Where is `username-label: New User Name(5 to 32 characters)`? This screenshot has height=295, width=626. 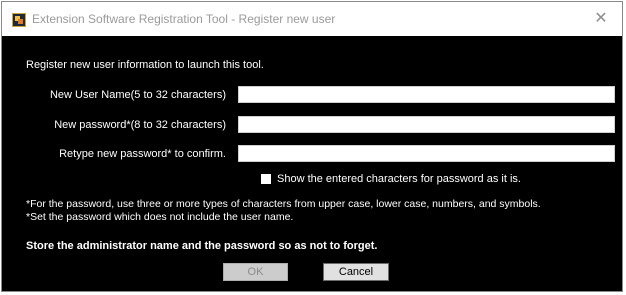 username-label: New User Name(5 to 32 characters) is located at coordinates (137, 95).